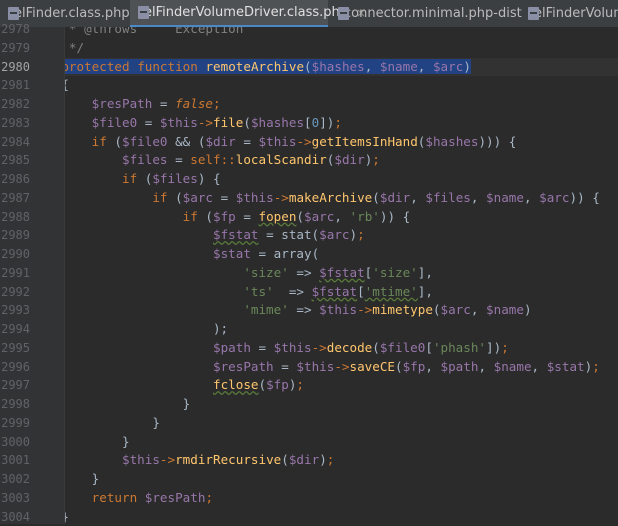  Describe the element at coordinates (298, 310) in the screenshot. I see `code-line: 'mime' => $this->mimetype($arc, $name)` at that location.